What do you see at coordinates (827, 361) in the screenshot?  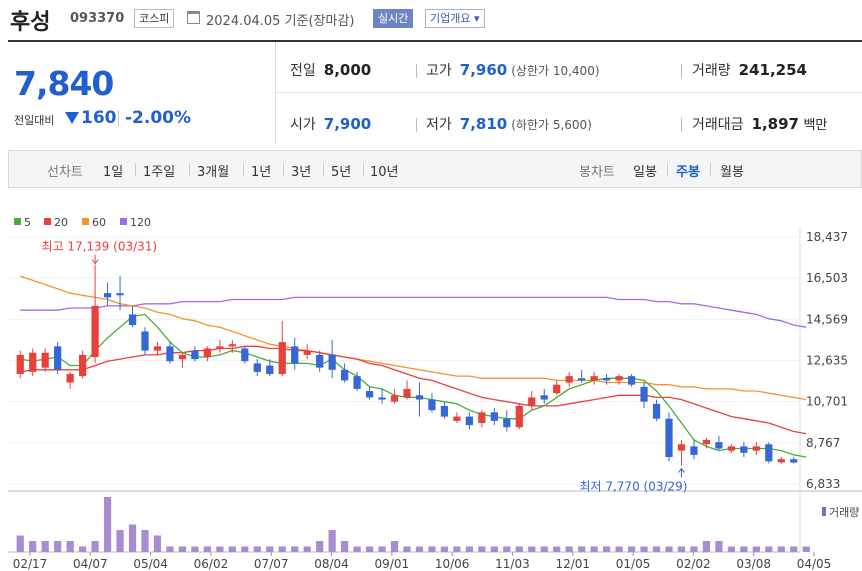 I see `y-tick-label: 12,635` at bounding box center [827, 361].